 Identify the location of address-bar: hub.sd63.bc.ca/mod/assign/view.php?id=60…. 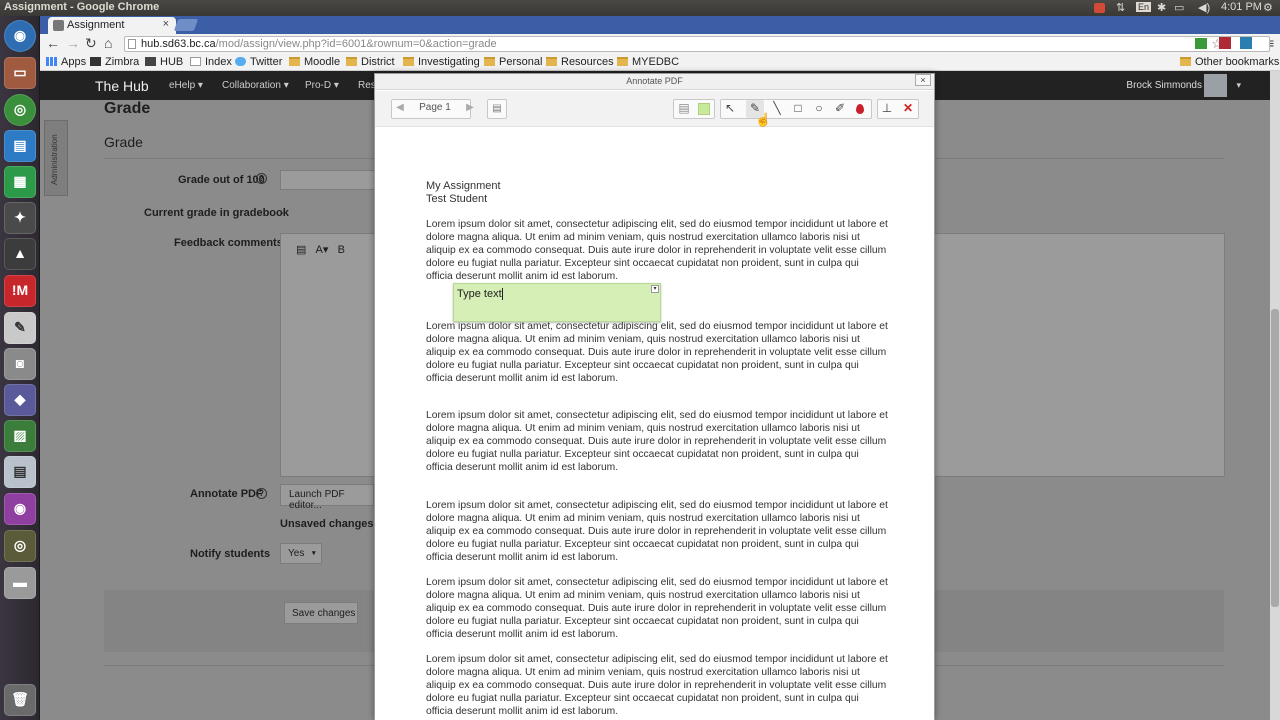
(697, 44).